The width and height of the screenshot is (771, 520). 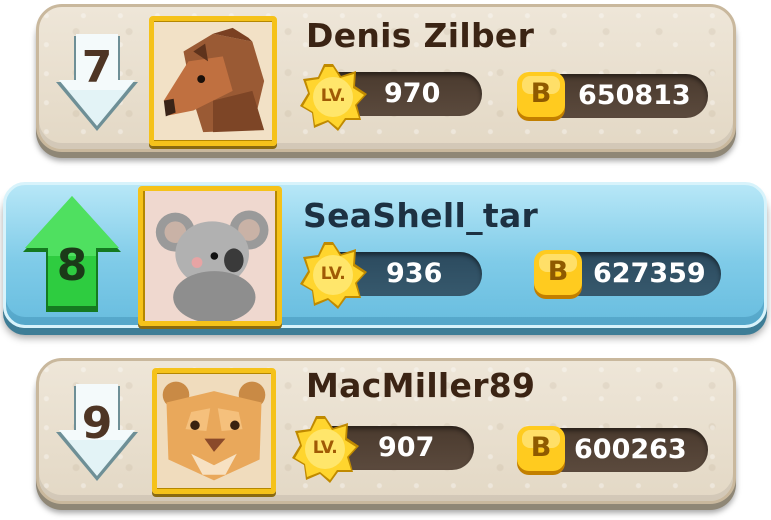 I want to click on level-value: 907, so click(x=406, y=447).